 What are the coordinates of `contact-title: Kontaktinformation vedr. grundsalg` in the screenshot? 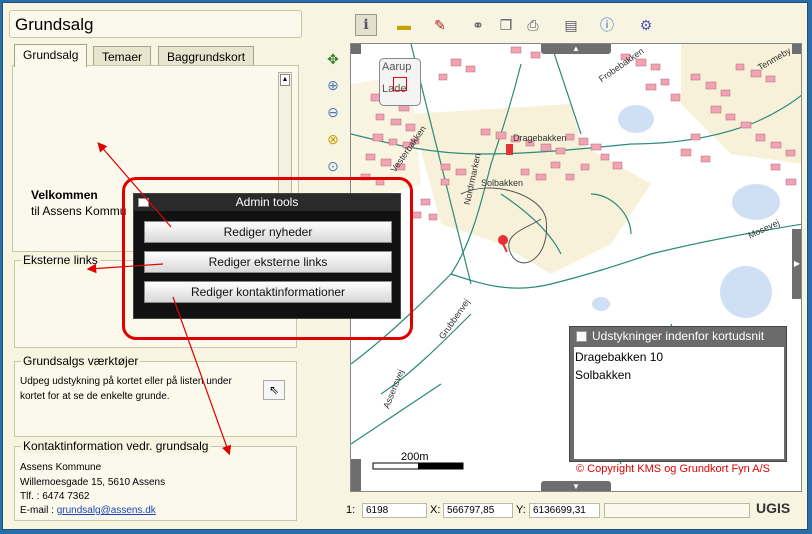 It's located at (116, 446).